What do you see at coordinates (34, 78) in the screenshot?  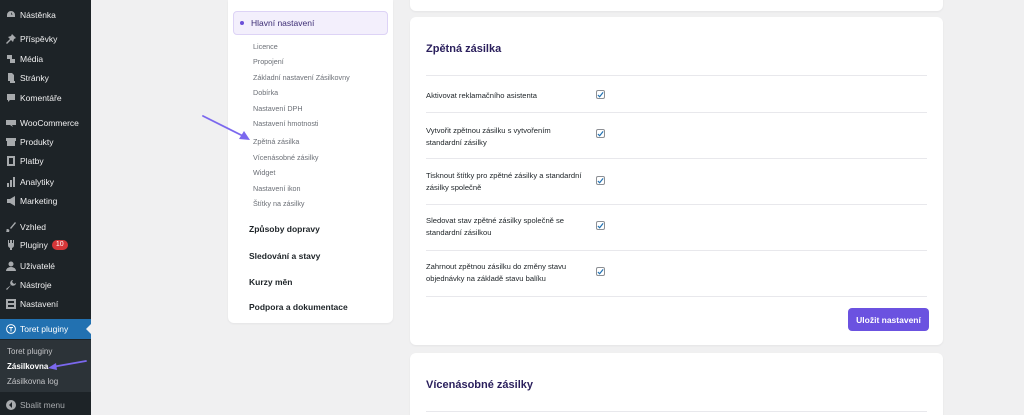 I see `sidebar-item-label: Stránky` at bounding box center [34, 78].